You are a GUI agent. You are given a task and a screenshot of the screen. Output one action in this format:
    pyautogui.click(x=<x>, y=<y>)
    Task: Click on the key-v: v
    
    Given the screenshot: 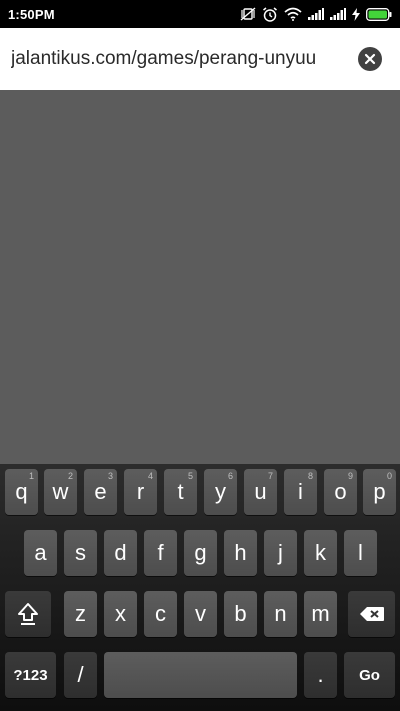 What is the action you would take?
    pyautogui.click(x=200, y=614)
    